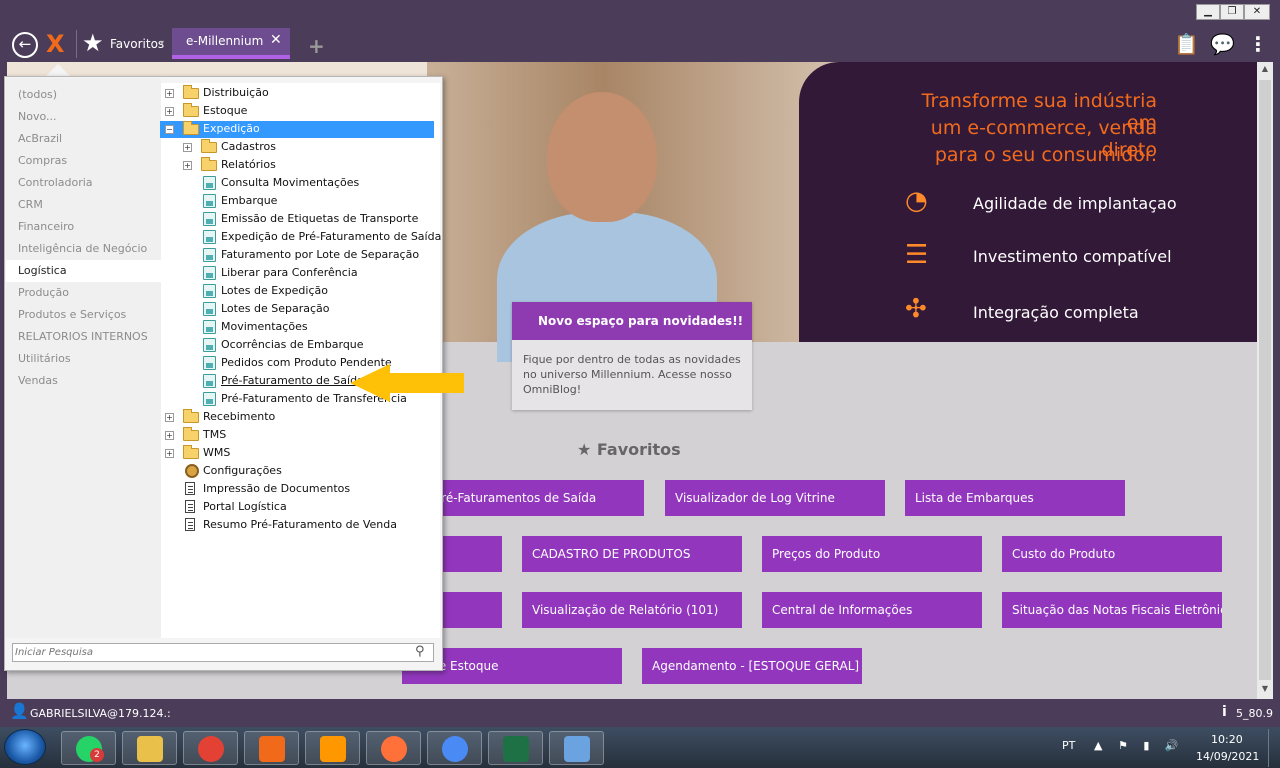 The height and width of the screenshot is (768, 1280). I want to click on tree-item: + Cadastros, so click(297, 147).